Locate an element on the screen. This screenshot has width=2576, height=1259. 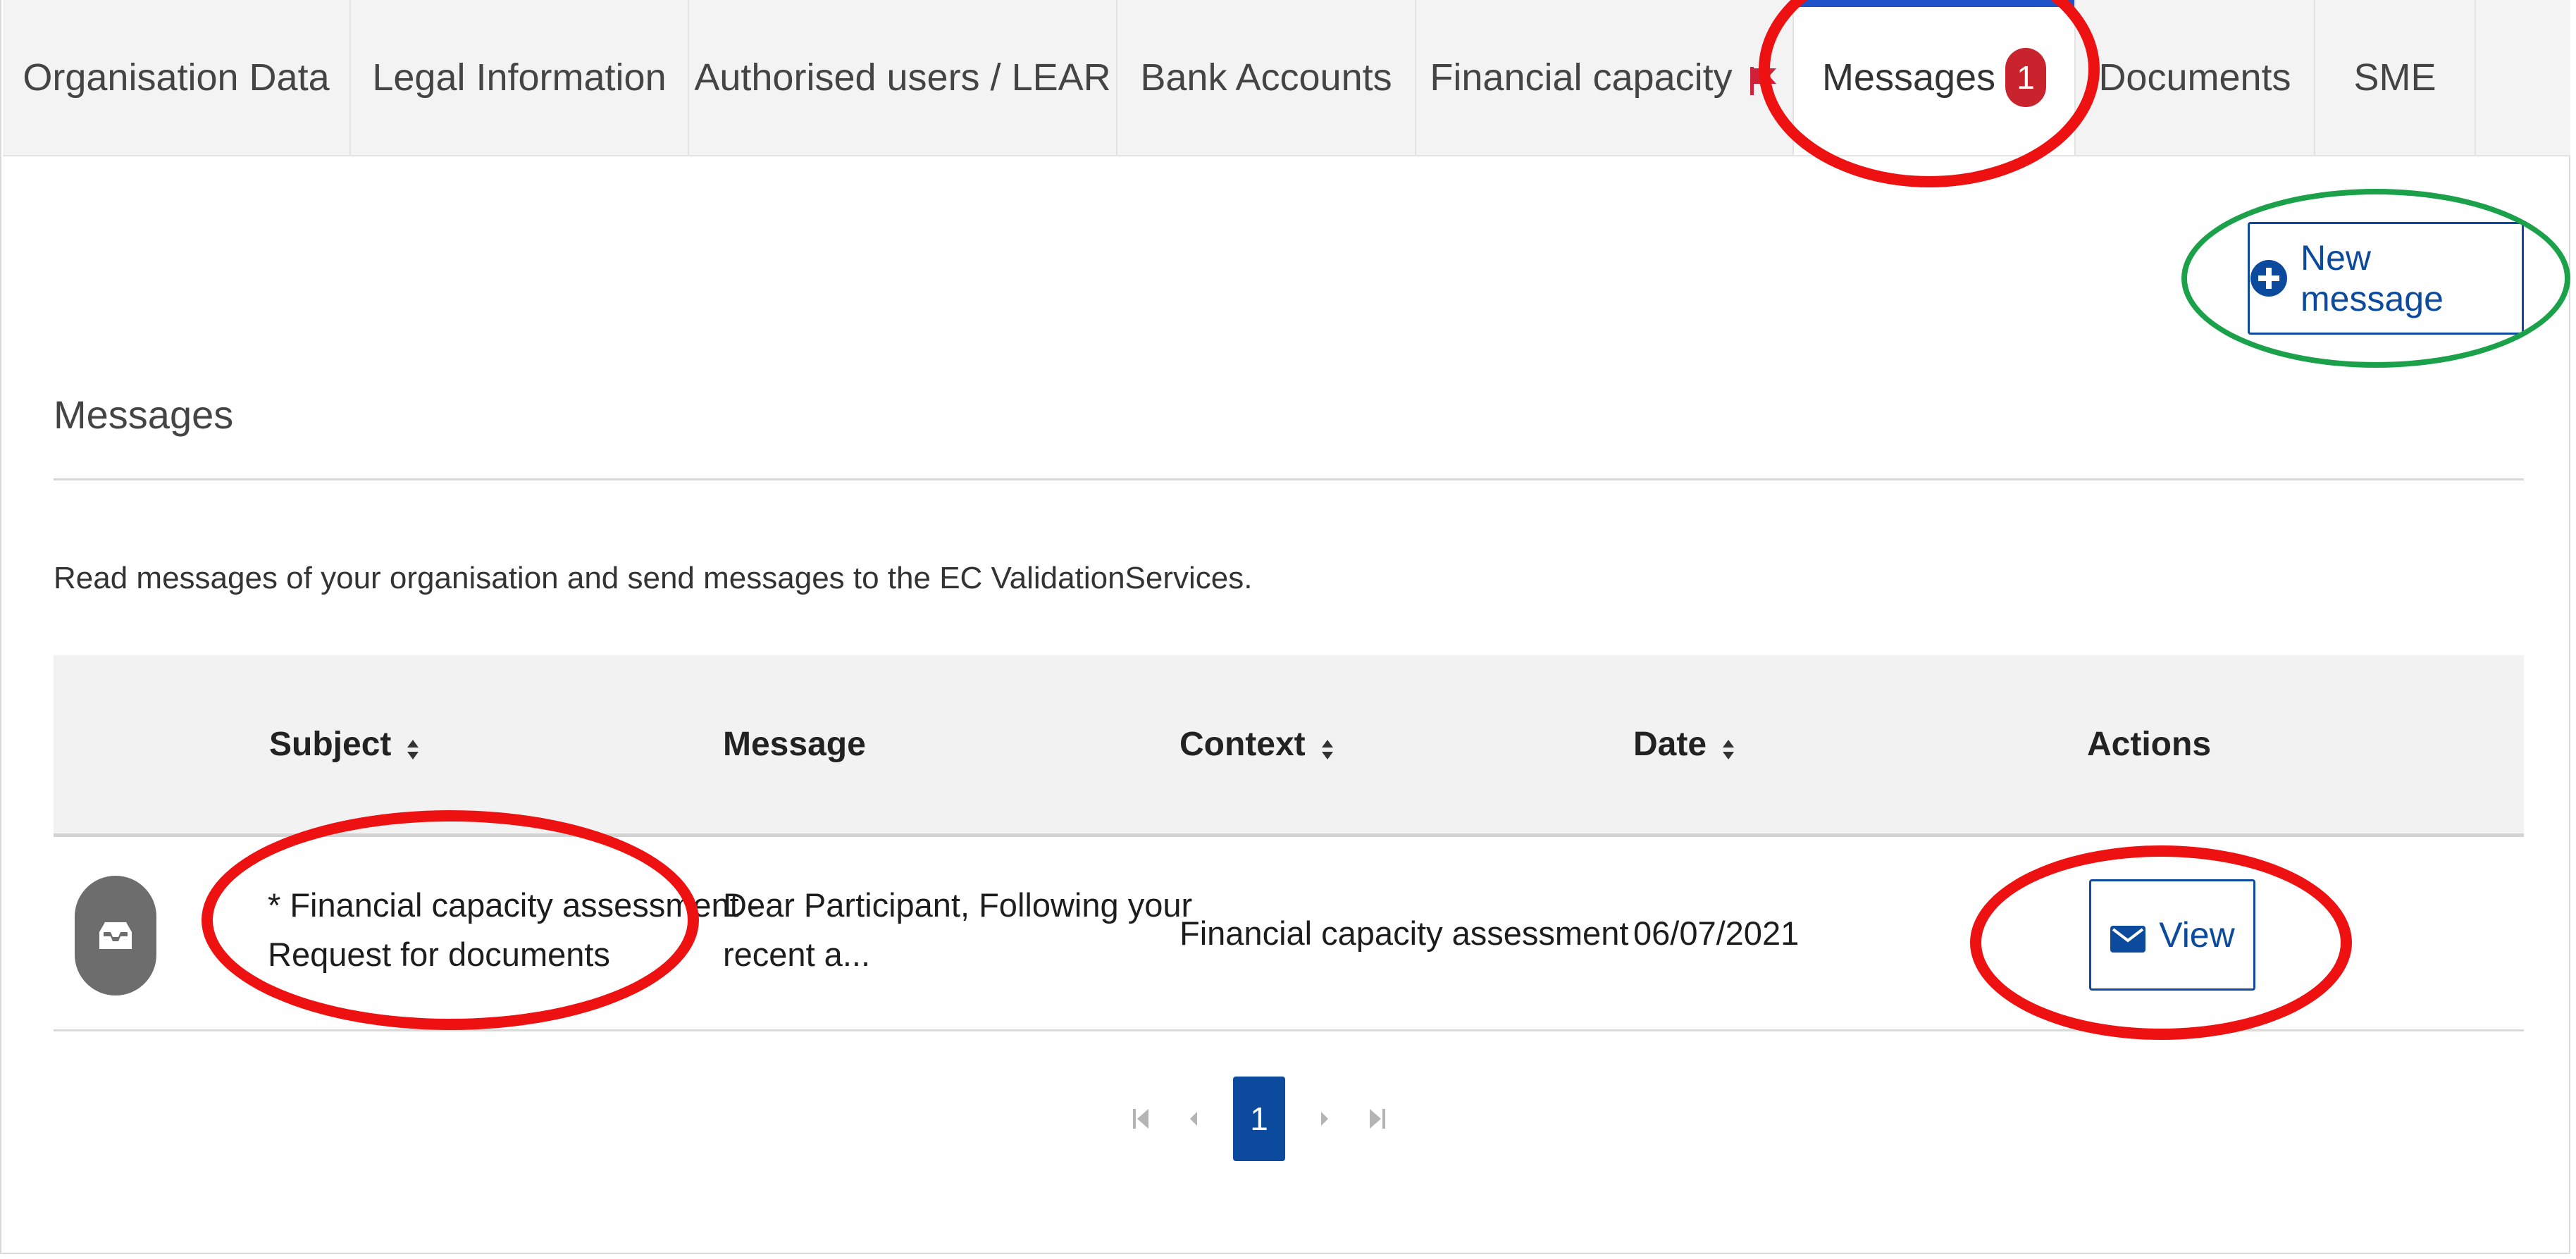
page-number-button: 1 is located at coordinates (1259, 1119).